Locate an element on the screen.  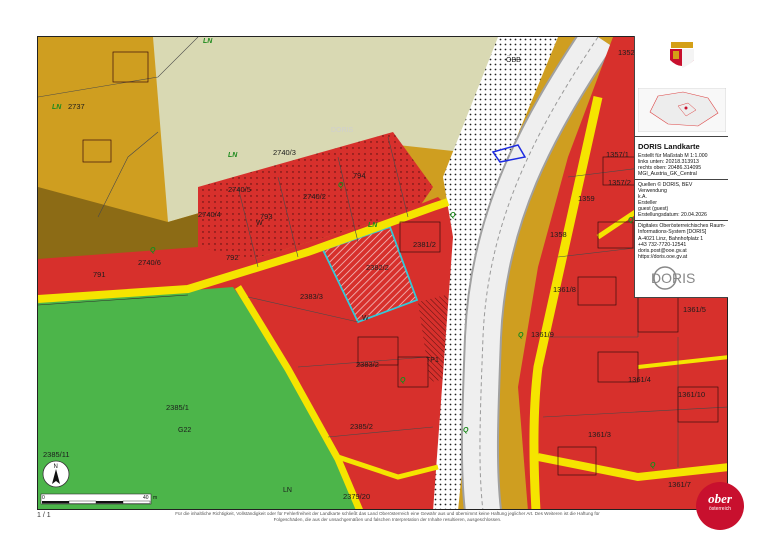
plot-label: 1361/5 is located at coordinates (694, 309).